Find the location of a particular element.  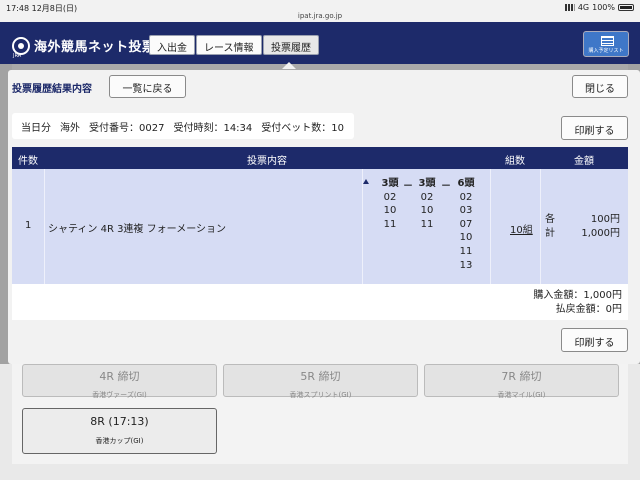

jra-logo-icon is located at coordinates (21, 45).